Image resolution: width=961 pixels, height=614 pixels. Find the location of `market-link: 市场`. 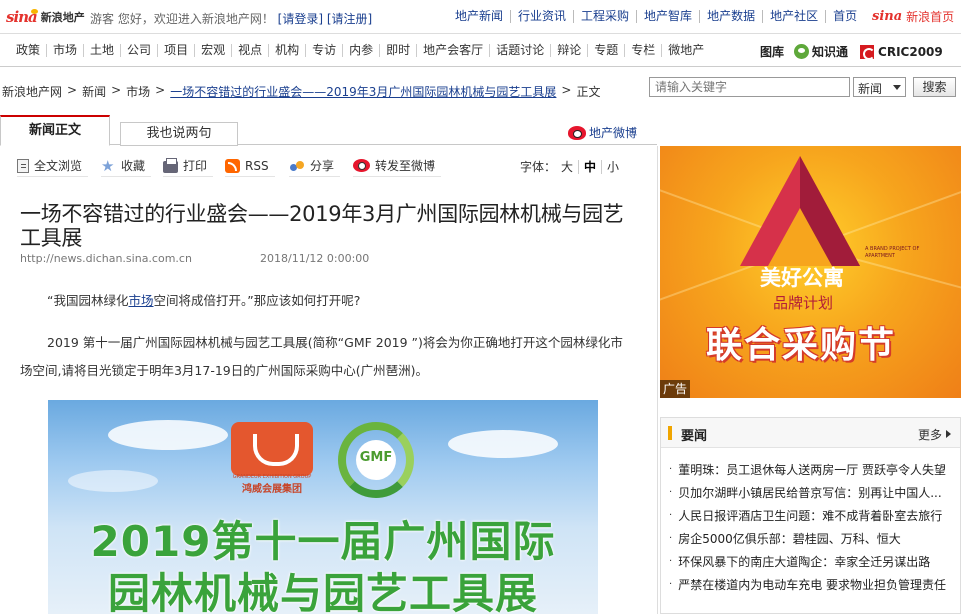

market-link: 市场 is located at coordinates (140, 300).